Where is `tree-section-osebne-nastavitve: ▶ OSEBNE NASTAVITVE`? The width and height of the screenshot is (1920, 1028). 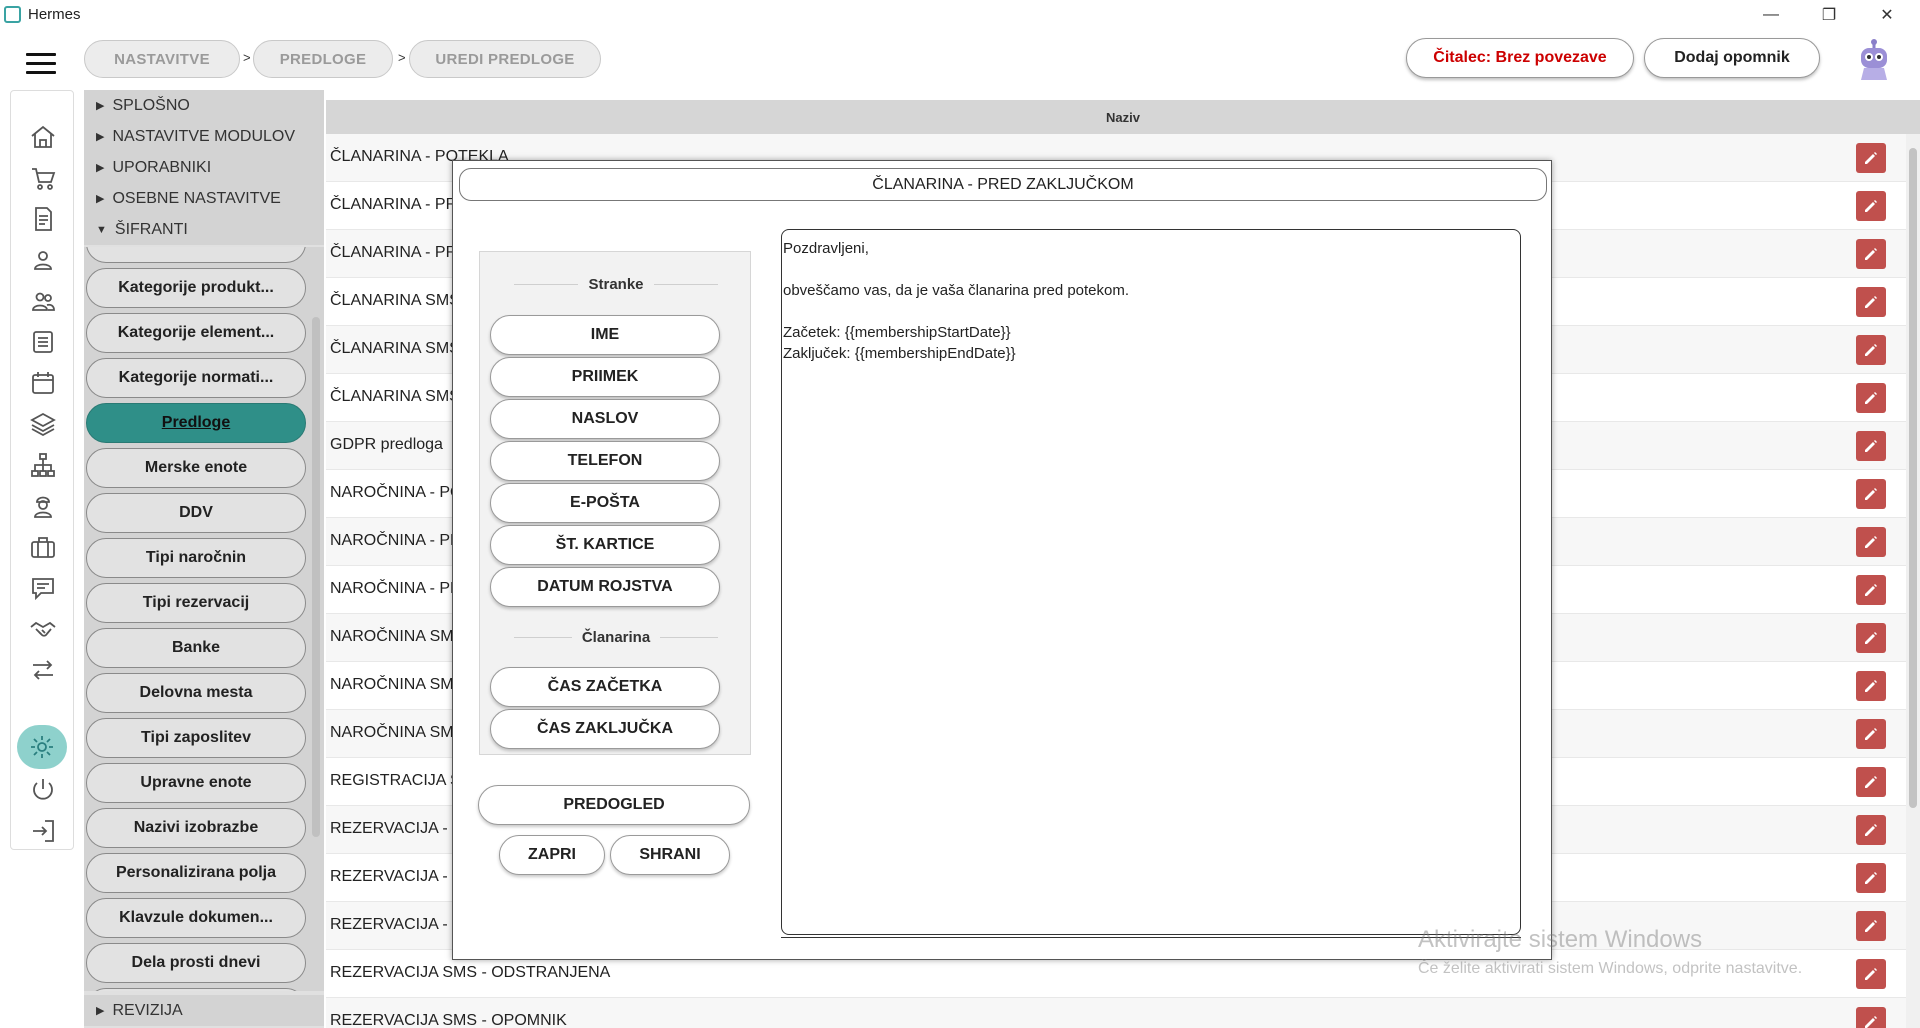 tree-section-osebne-nastavitve: ▶ OSEBNE NASTAVITVE is located at coordinates (204, 198).